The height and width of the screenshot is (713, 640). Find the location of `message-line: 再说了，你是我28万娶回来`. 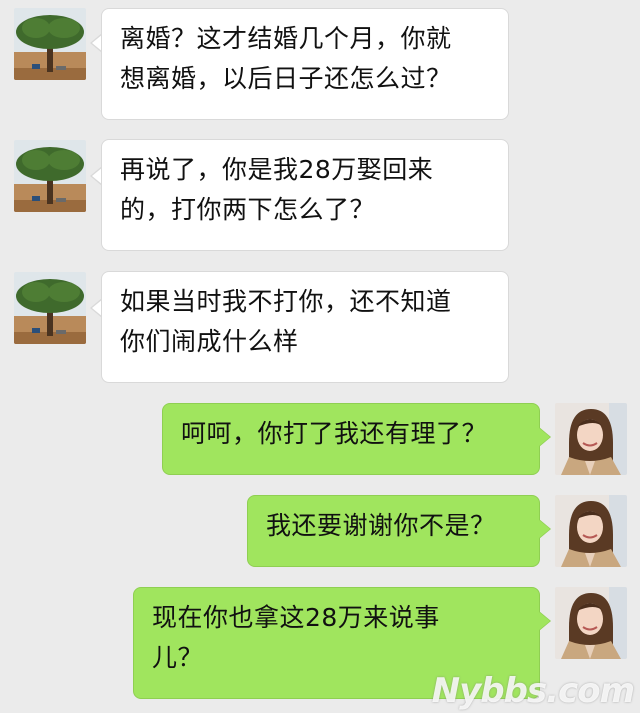

message-line: 再说了，你是我28万娶回来 is located at coordinates (277, 169).